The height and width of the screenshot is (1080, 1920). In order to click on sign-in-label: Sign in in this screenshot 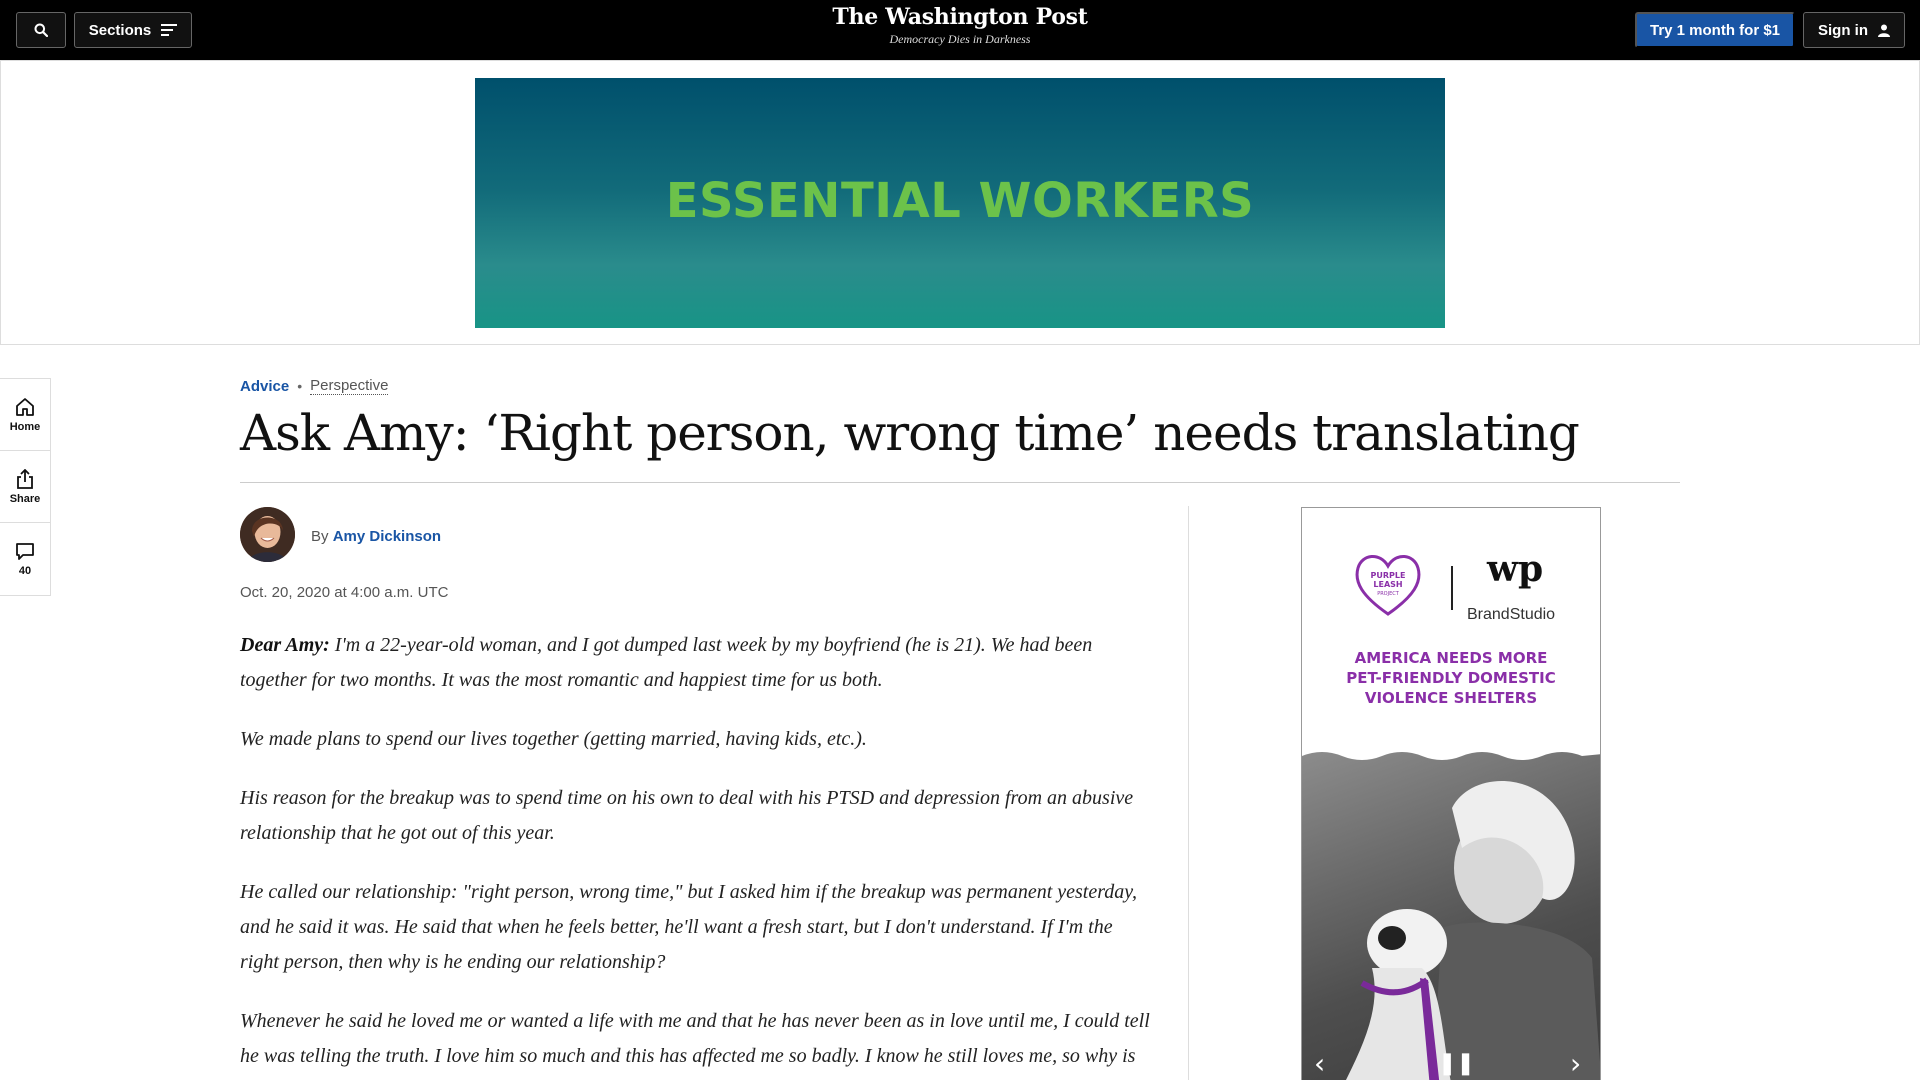, I will do `click(1843, 30)`.